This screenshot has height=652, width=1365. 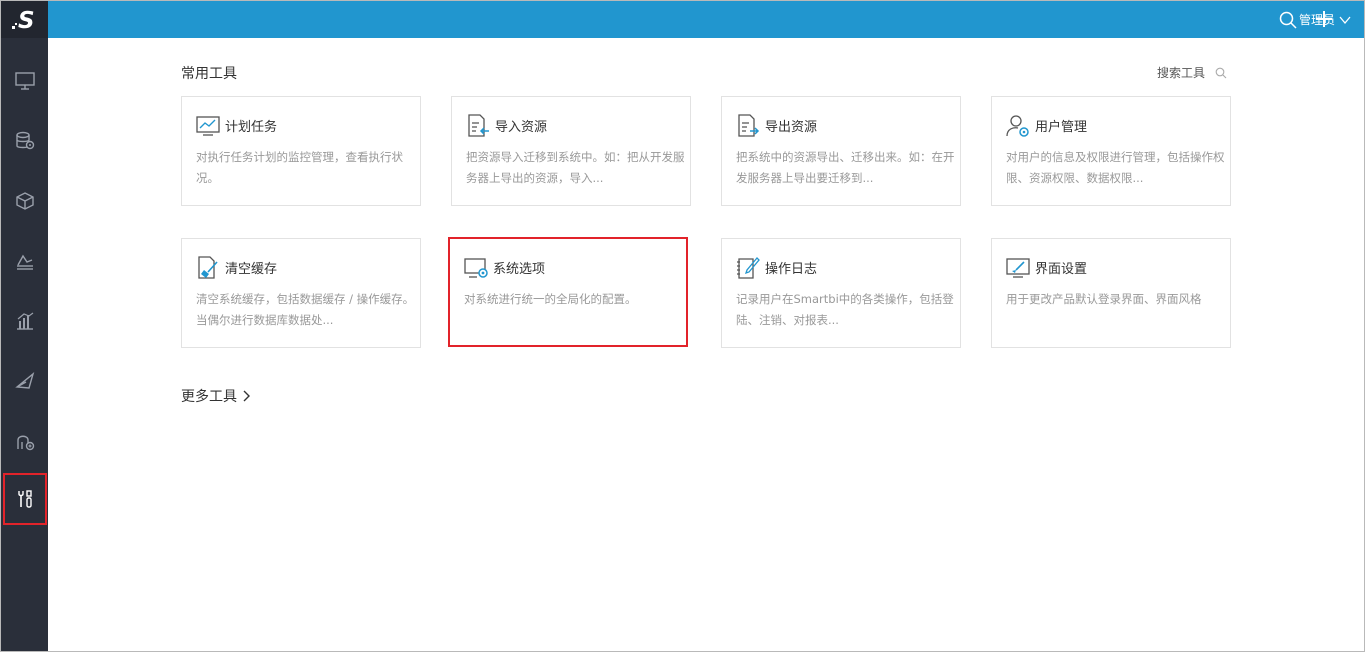 I want to click on svg-text: S, so click(x=26, y=20).